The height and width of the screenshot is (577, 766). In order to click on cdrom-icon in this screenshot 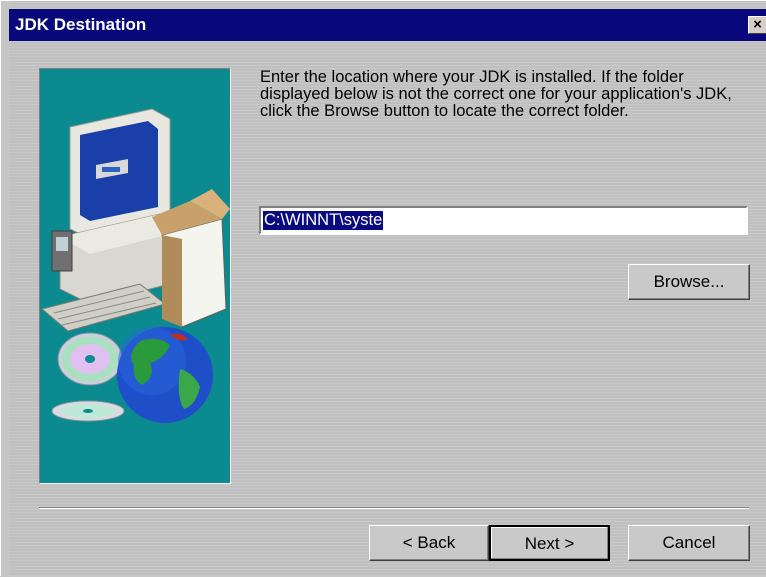, I will do `click(88, 377)`.